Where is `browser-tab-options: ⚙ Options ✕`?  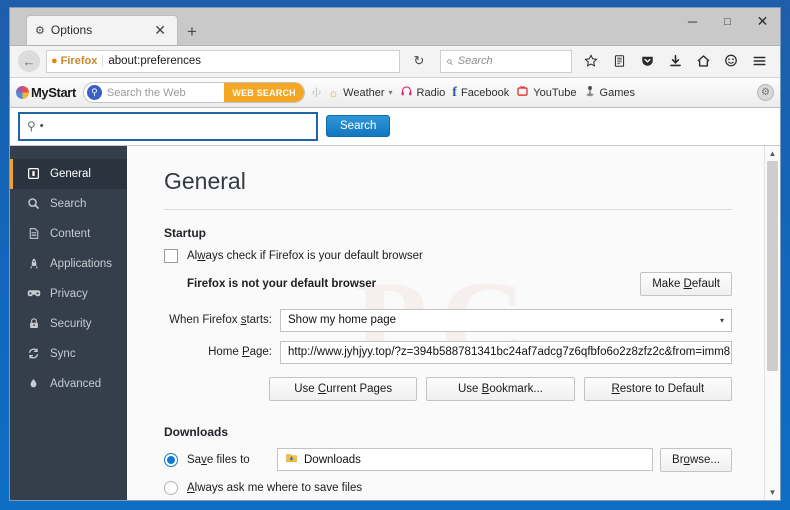 browser-tab-options: ⚙ Options ✕ is located at coordinates (102, 29).